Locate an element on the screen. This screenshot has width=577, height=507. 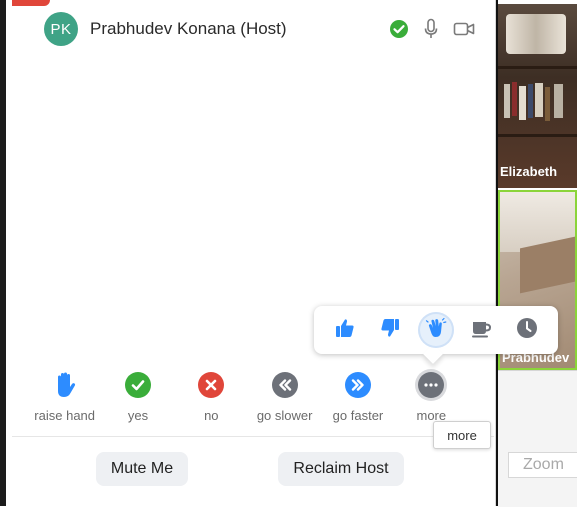
yes-label: yes is located at coordinates (138, 415).